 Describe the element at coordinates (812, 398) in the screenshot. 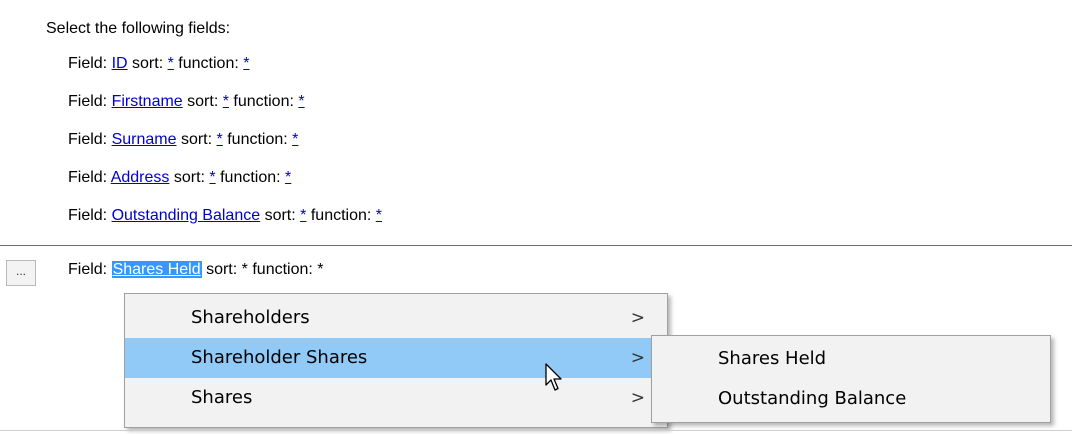

I see `submenu-item-label: Outstanding Balance` at that location.